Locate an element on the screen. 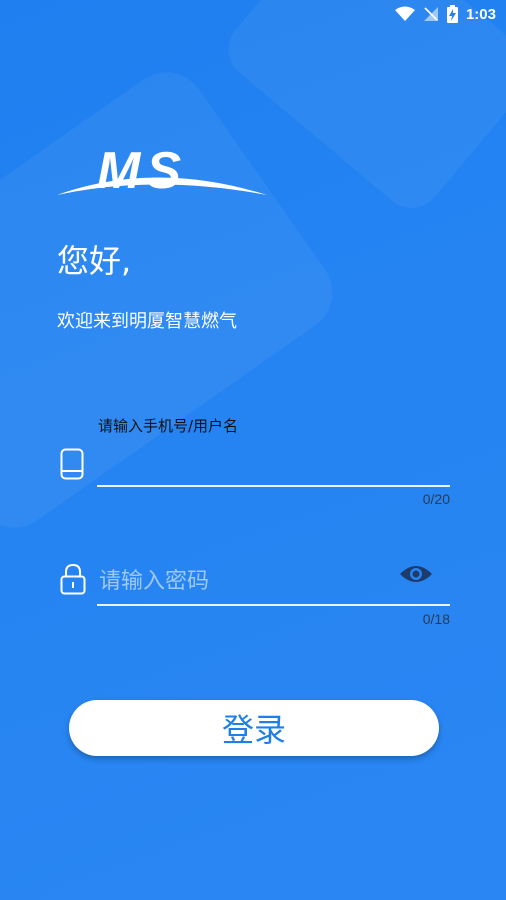 Image resolution: width=506 pixels, height=900 pixels. password-char-counter: 0/18 is located at coordinates (436, 619).